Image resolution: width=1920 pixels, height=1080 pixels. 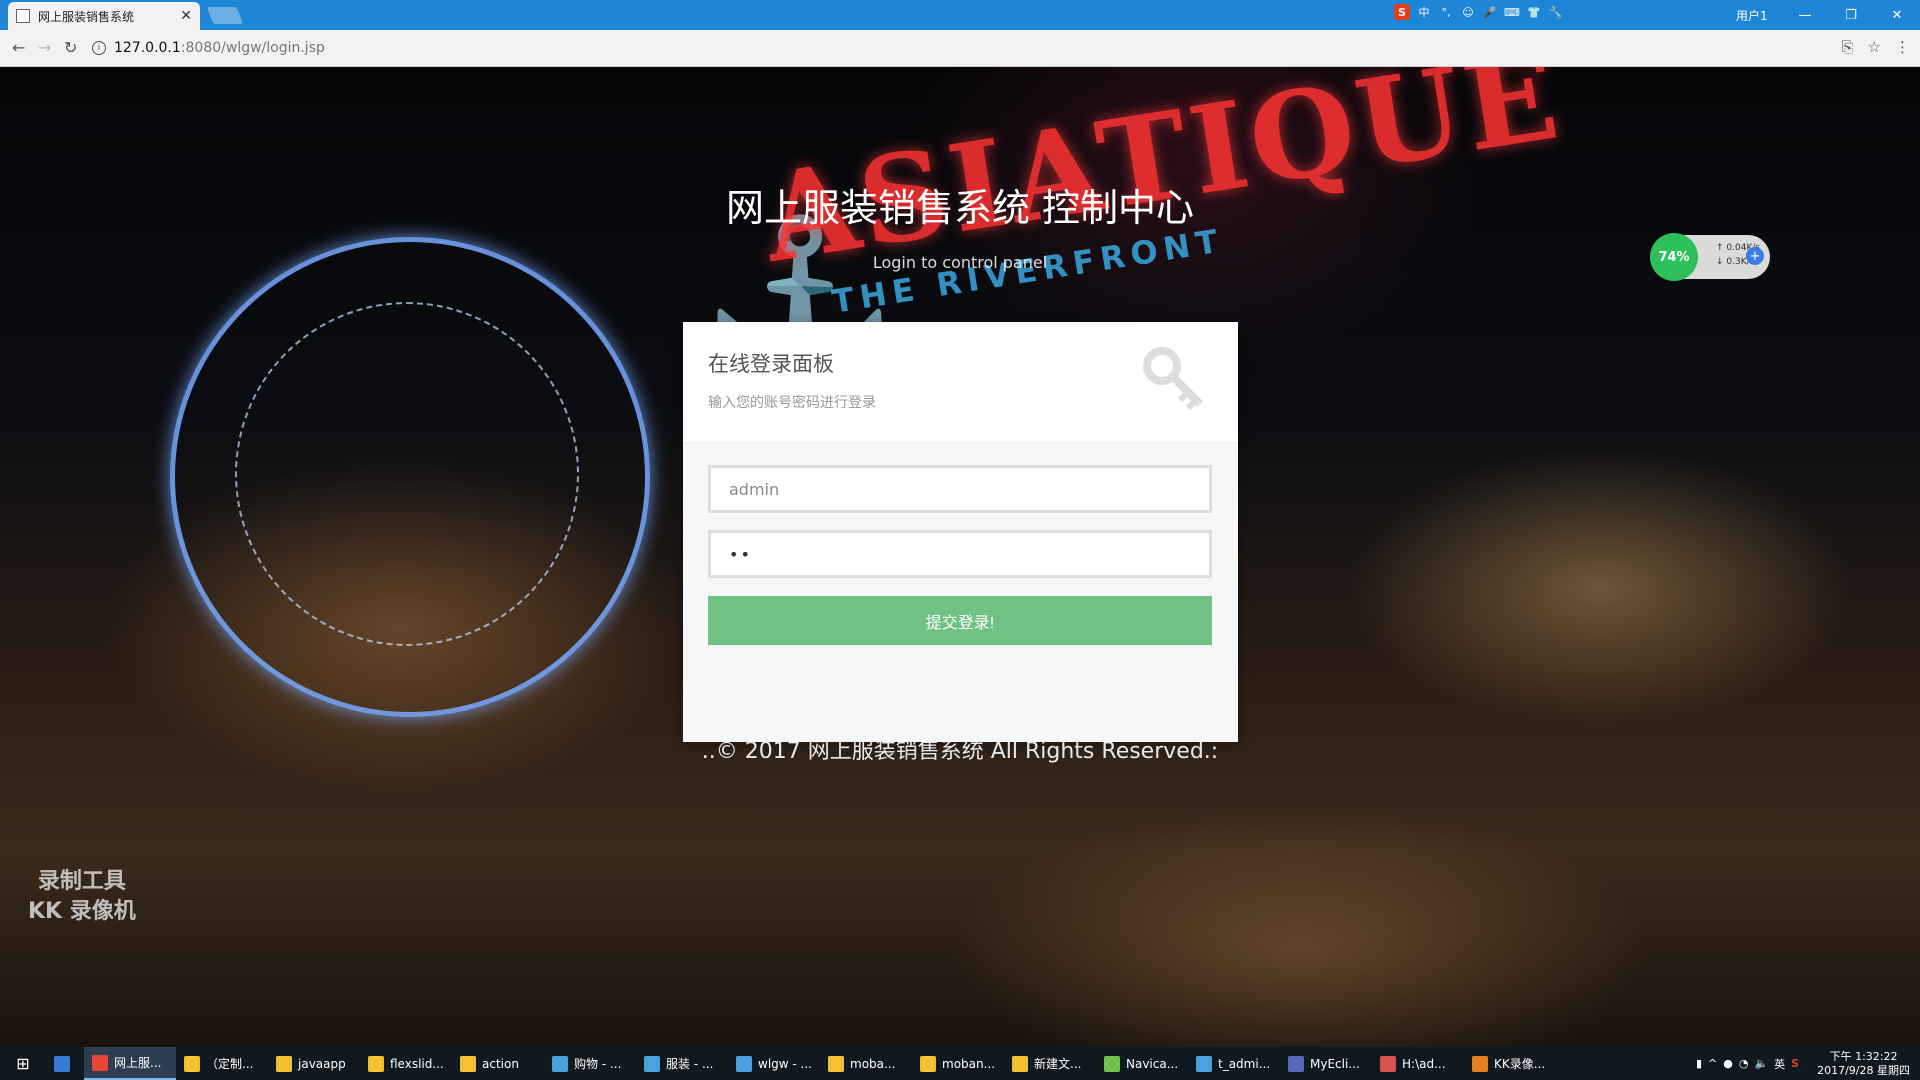 I want to click on ime-chinese-mode-icon: 中, so click(x=1424, y=12).